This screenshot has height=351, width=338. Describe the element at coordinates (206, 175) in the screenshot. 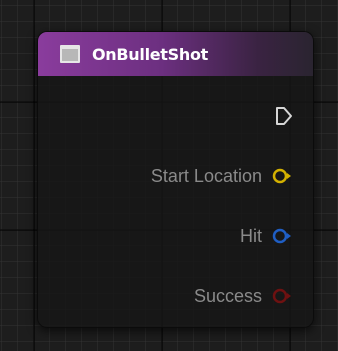

I see `start-location-label: Start Location` at that location.